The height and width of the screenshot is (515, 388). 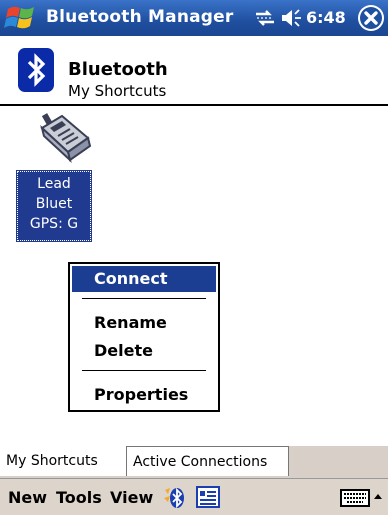 What do you see at coordinates (144, 279) in the screenshot?
I see `menu-item-connect: Connect` at bounding box center [144, 279].